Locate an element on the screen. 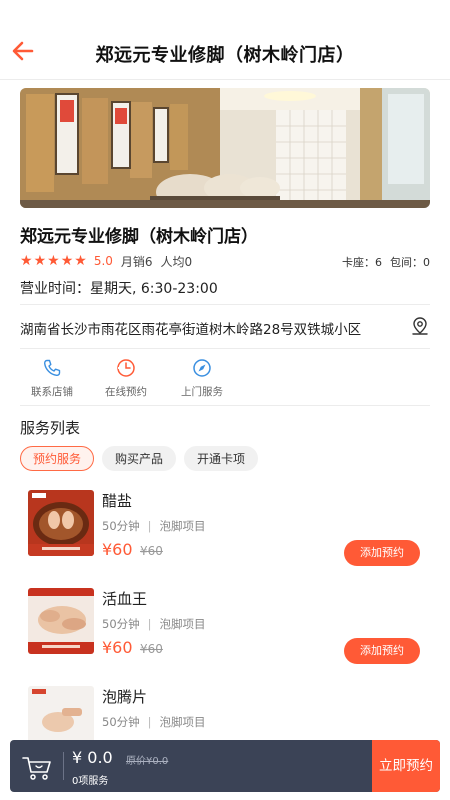  tab-booking-service: 预约服务 is located at coordinates (57, 458).